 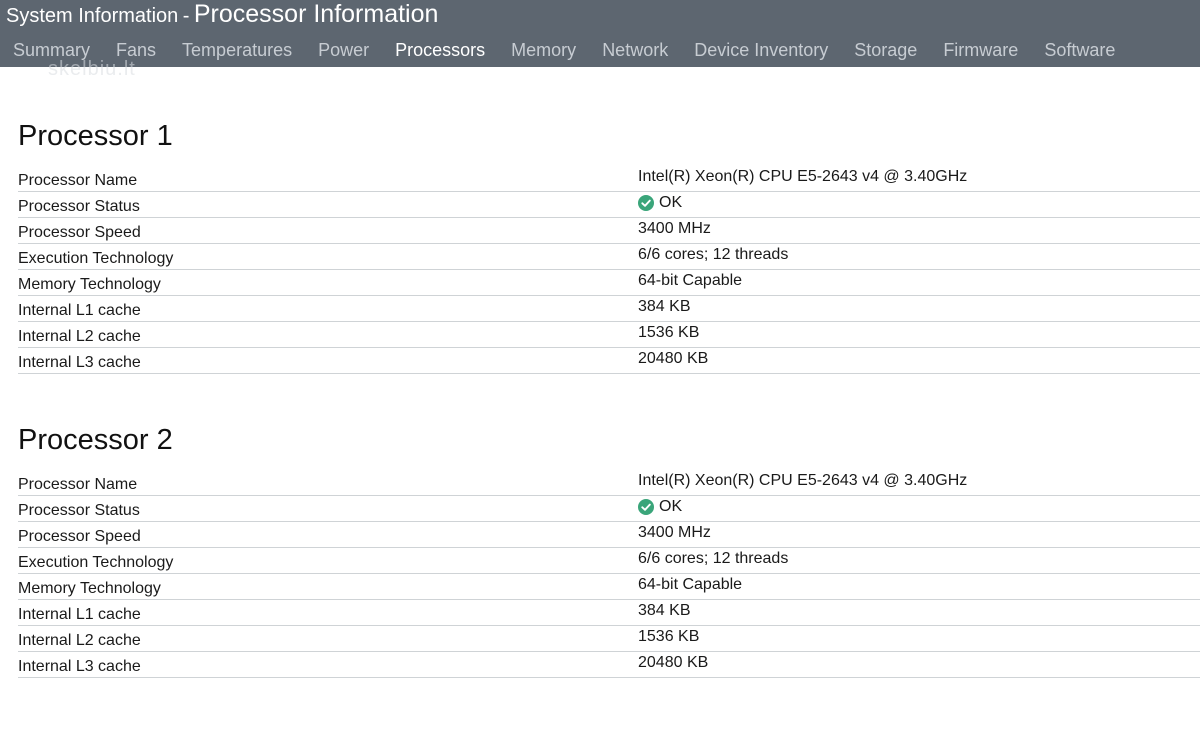 What do you see at coordinates (316, 14) in the screenshot?
I see `title-main: Processor Information` at bounding box center [316, 14].